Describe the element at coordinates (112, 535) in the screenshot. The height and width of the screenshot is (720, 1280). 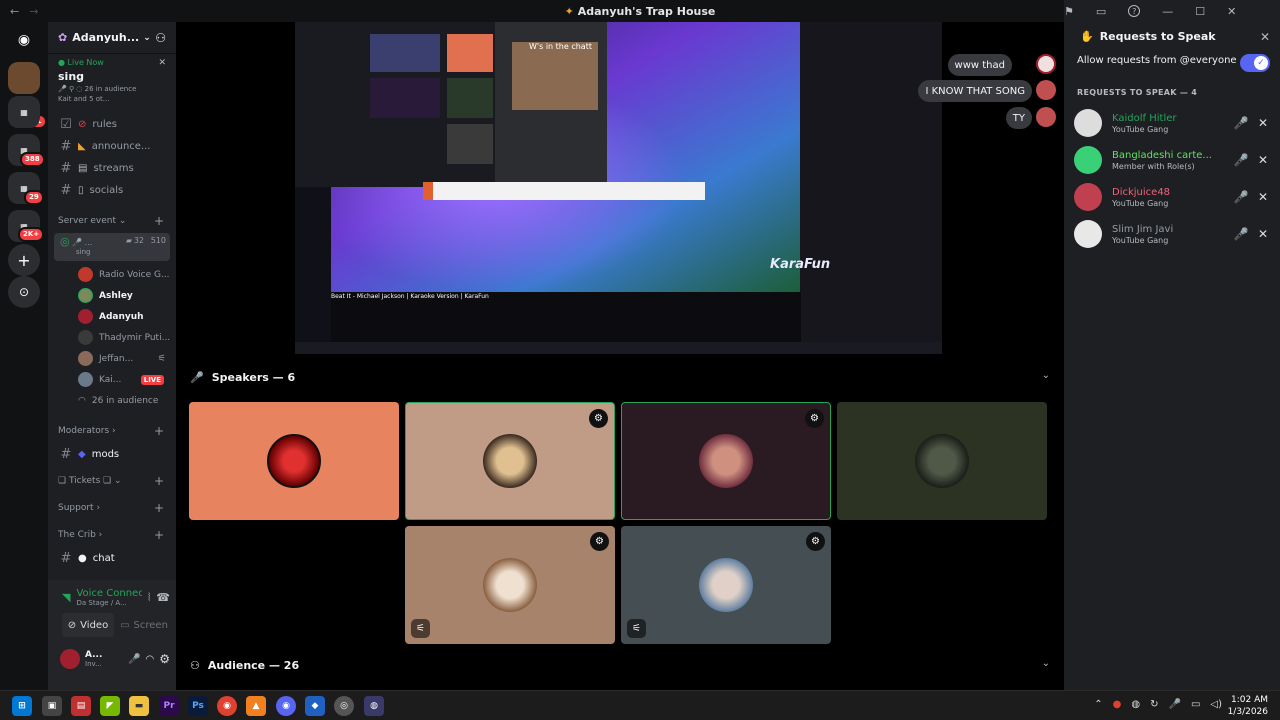
I see `category-the-crib: The Crib › +` at that location.